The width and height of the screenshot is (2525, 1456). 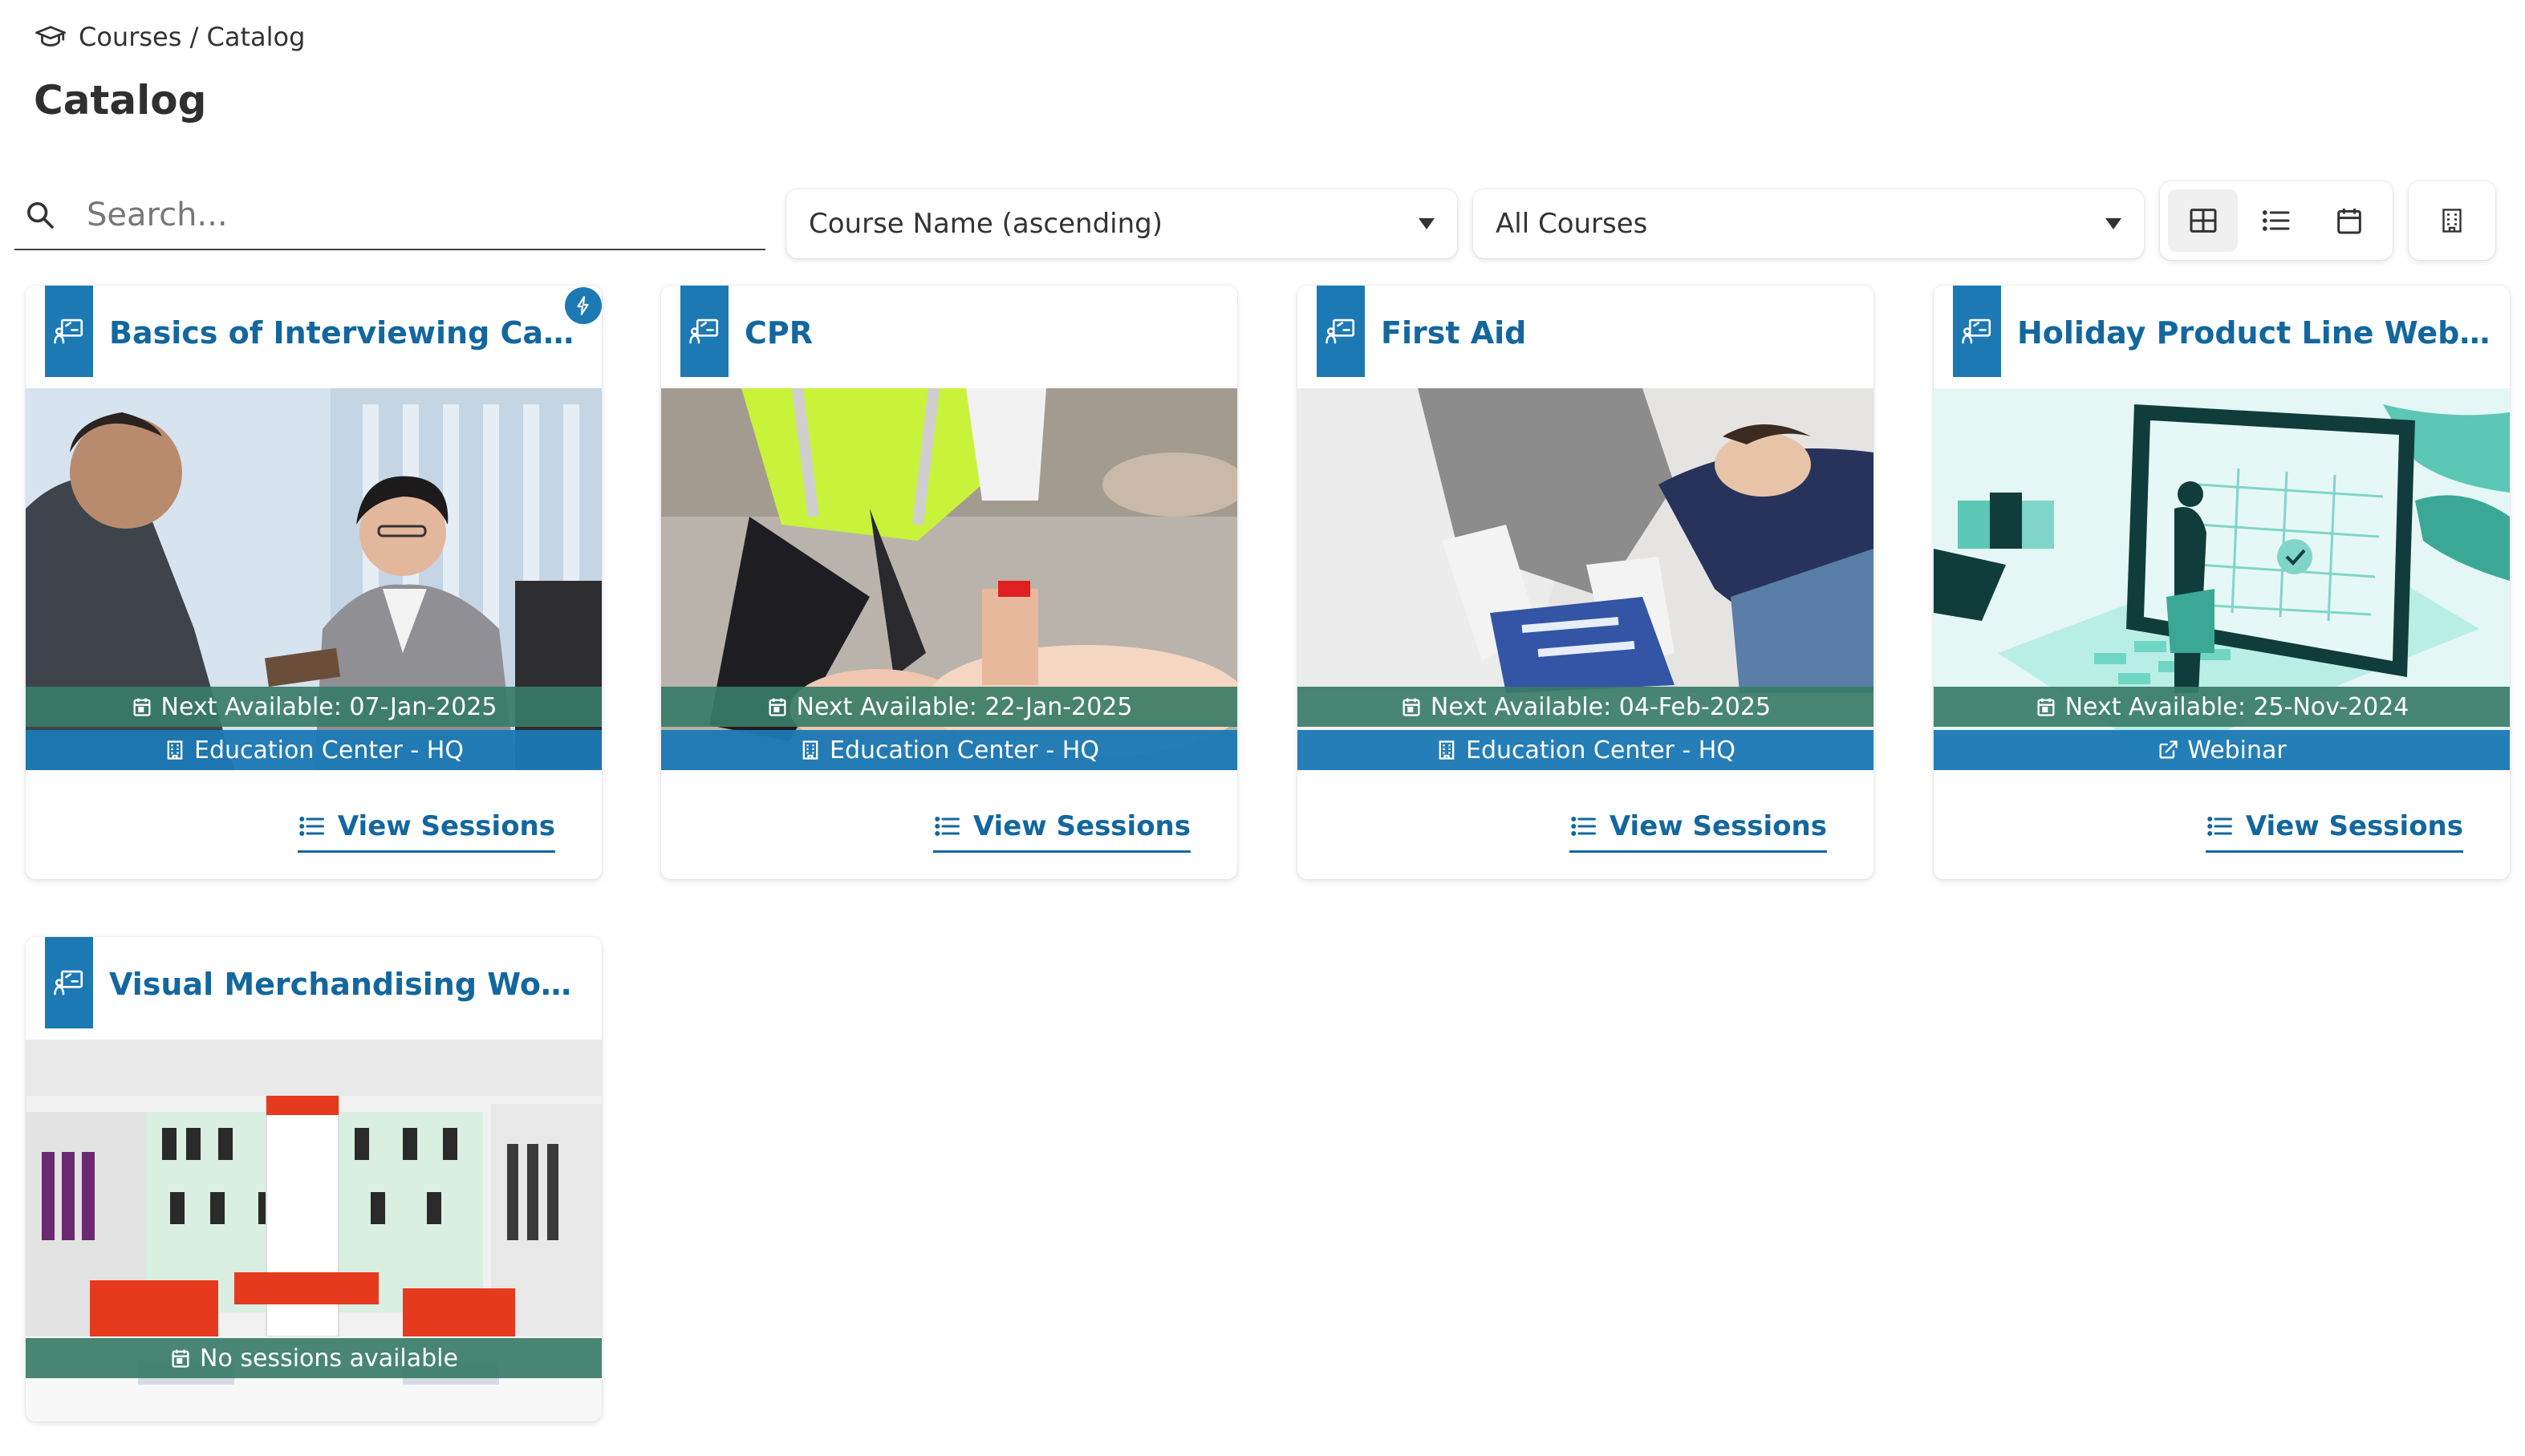 I want to click on course-filter-value: All Courses, so click(x=1572, y=224).